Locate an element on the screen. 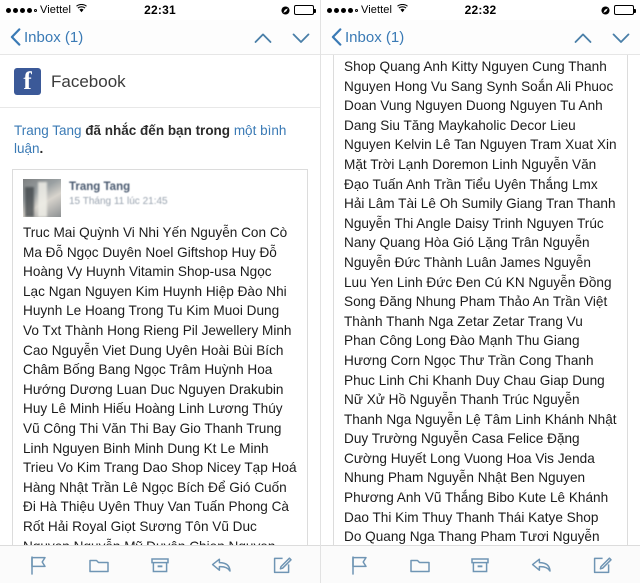  status-bar-clock: 22:32 is located at coordinates (480, 10).